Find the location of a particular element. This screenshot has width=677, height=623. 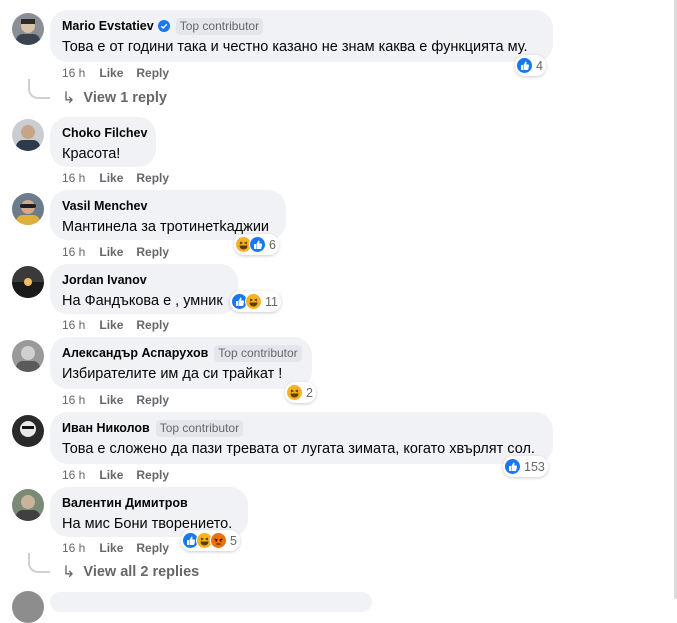

reaction-summary: 2 is located at coordinates (300, 392).